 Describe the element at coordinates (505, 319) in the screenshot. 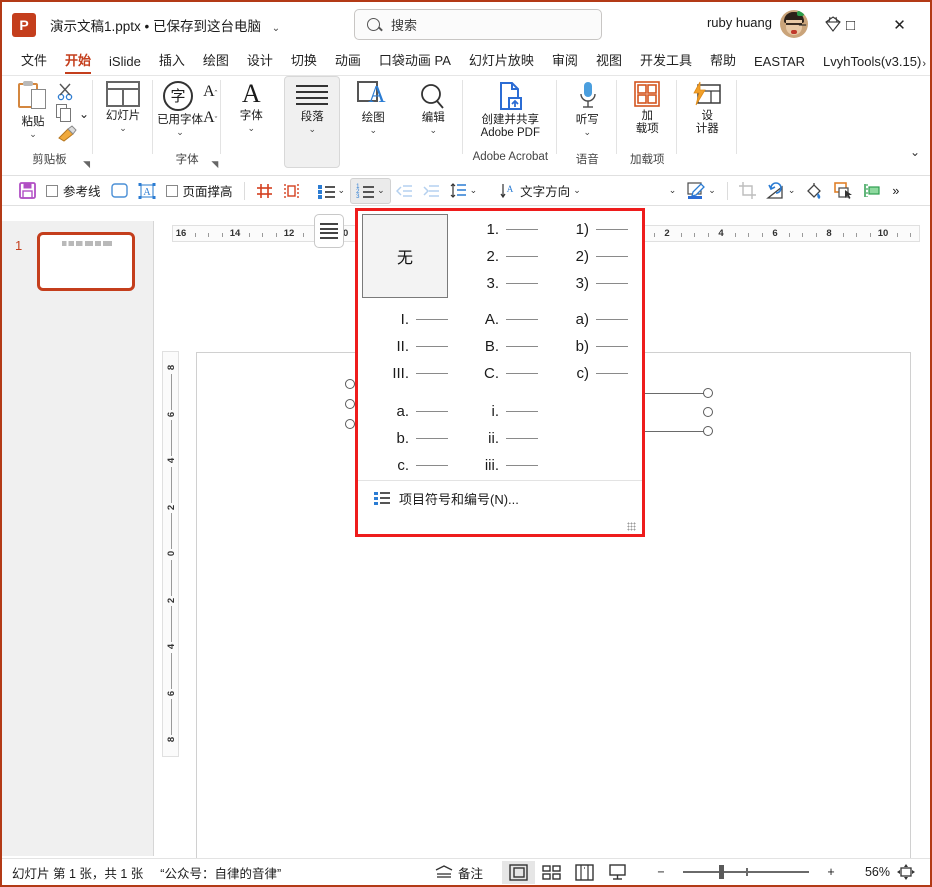

I see `numbering-option-3-row-0: A.` at that location.